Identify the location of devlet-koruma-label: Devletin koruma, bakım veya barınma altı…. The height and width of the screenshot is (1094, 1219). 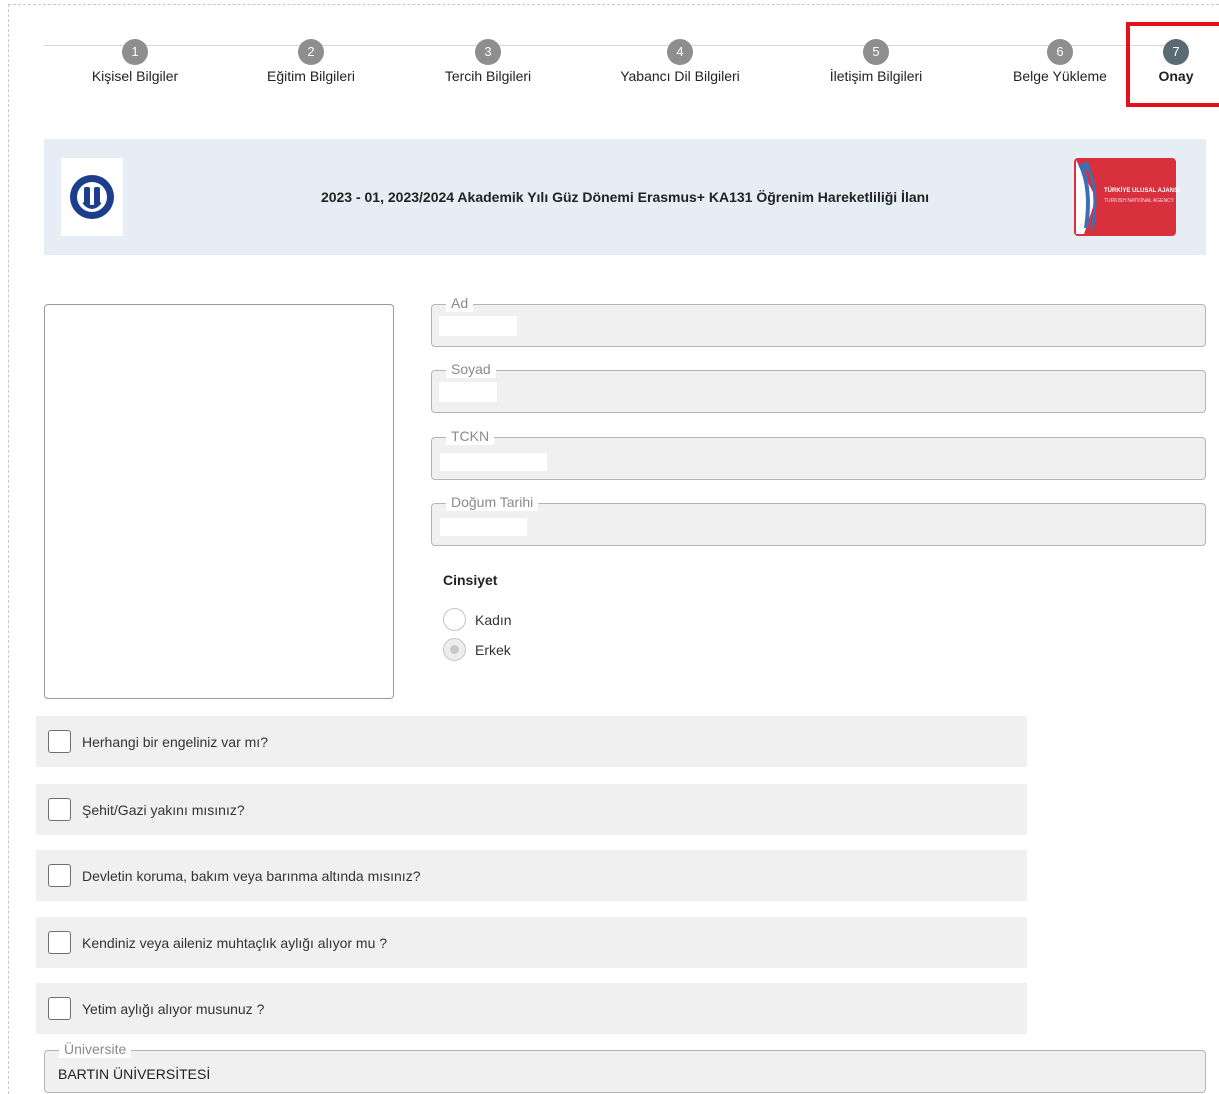
(251, 875).